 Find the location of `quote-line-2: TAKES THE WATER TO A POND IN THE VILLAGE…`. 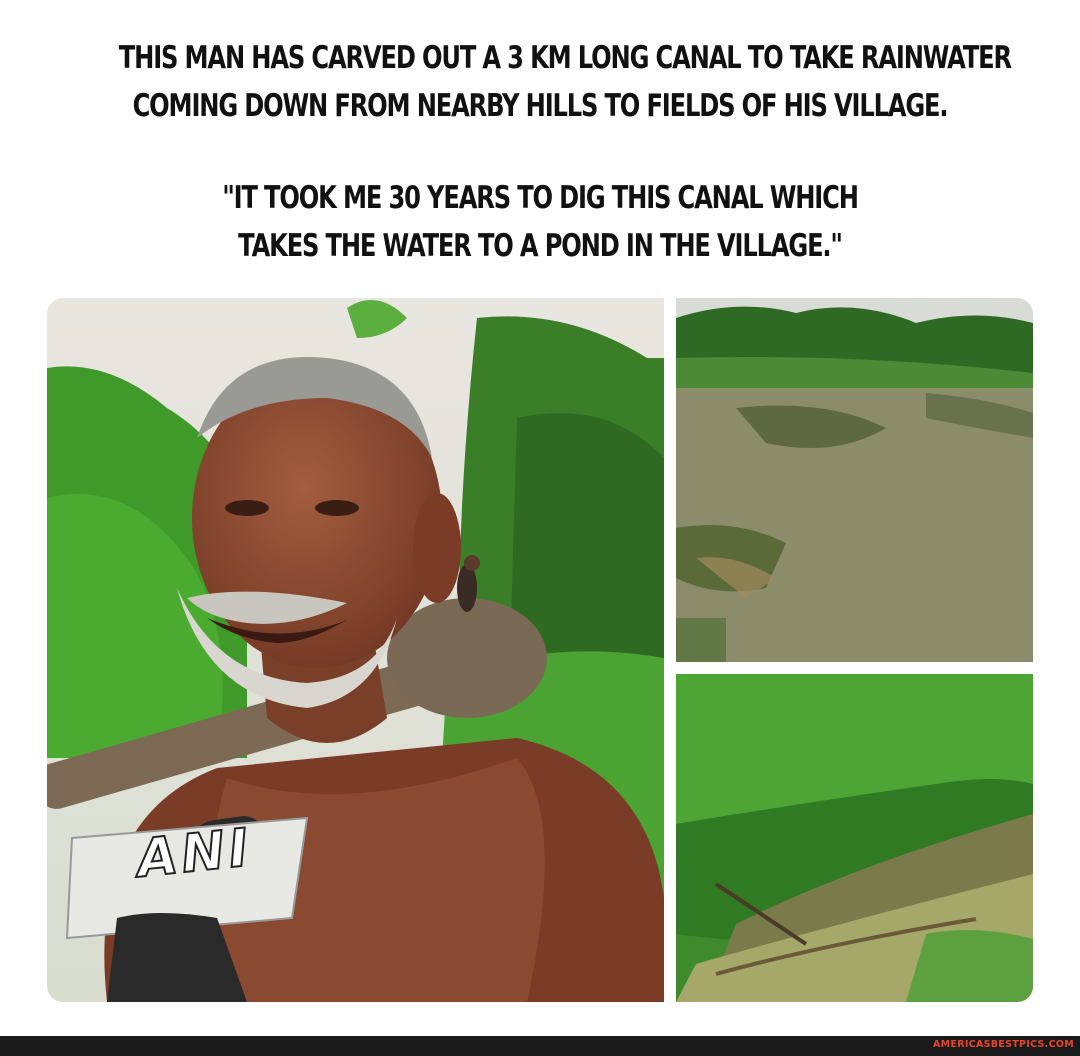

quote-line-2: TAKES THE WATER TO A POND IN THE VILLAGE… is located at coordinates (540, 246).